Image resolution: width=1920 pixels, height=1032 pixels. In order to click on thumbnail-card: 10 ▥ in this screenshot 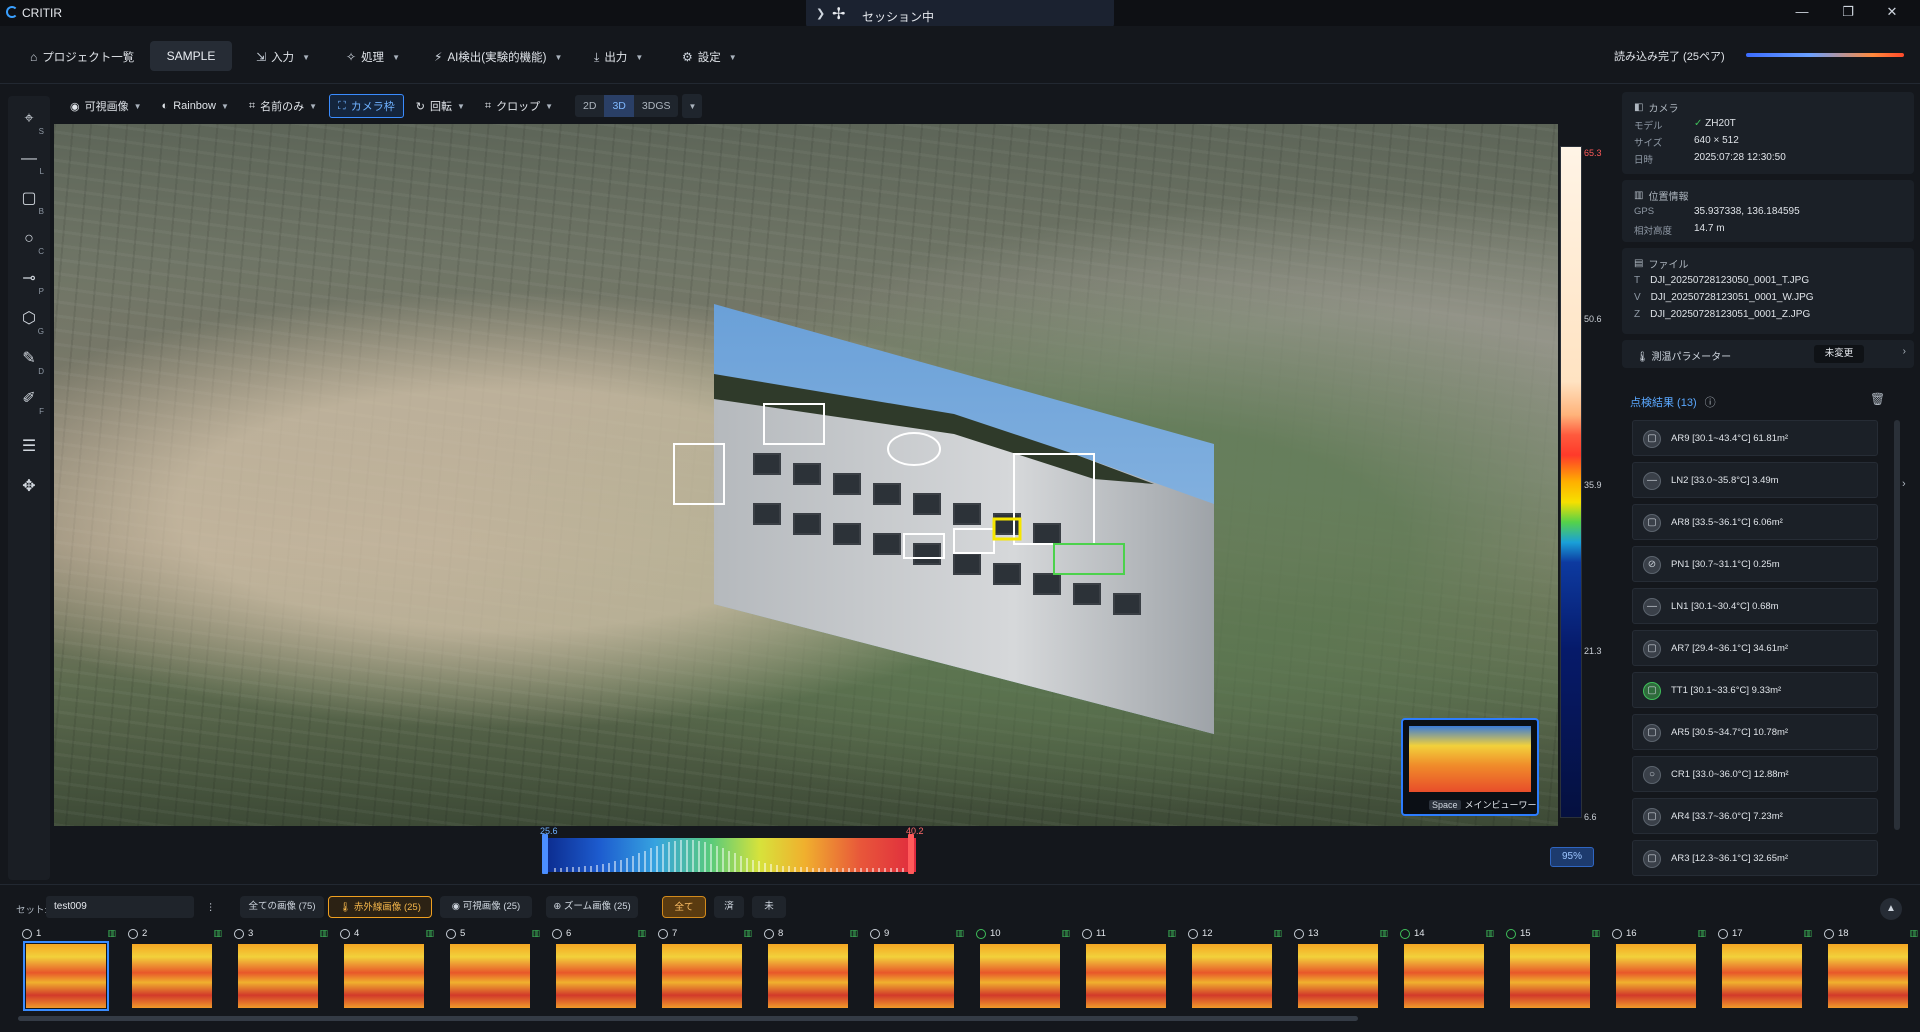, I will do `click(1024, 971)`.